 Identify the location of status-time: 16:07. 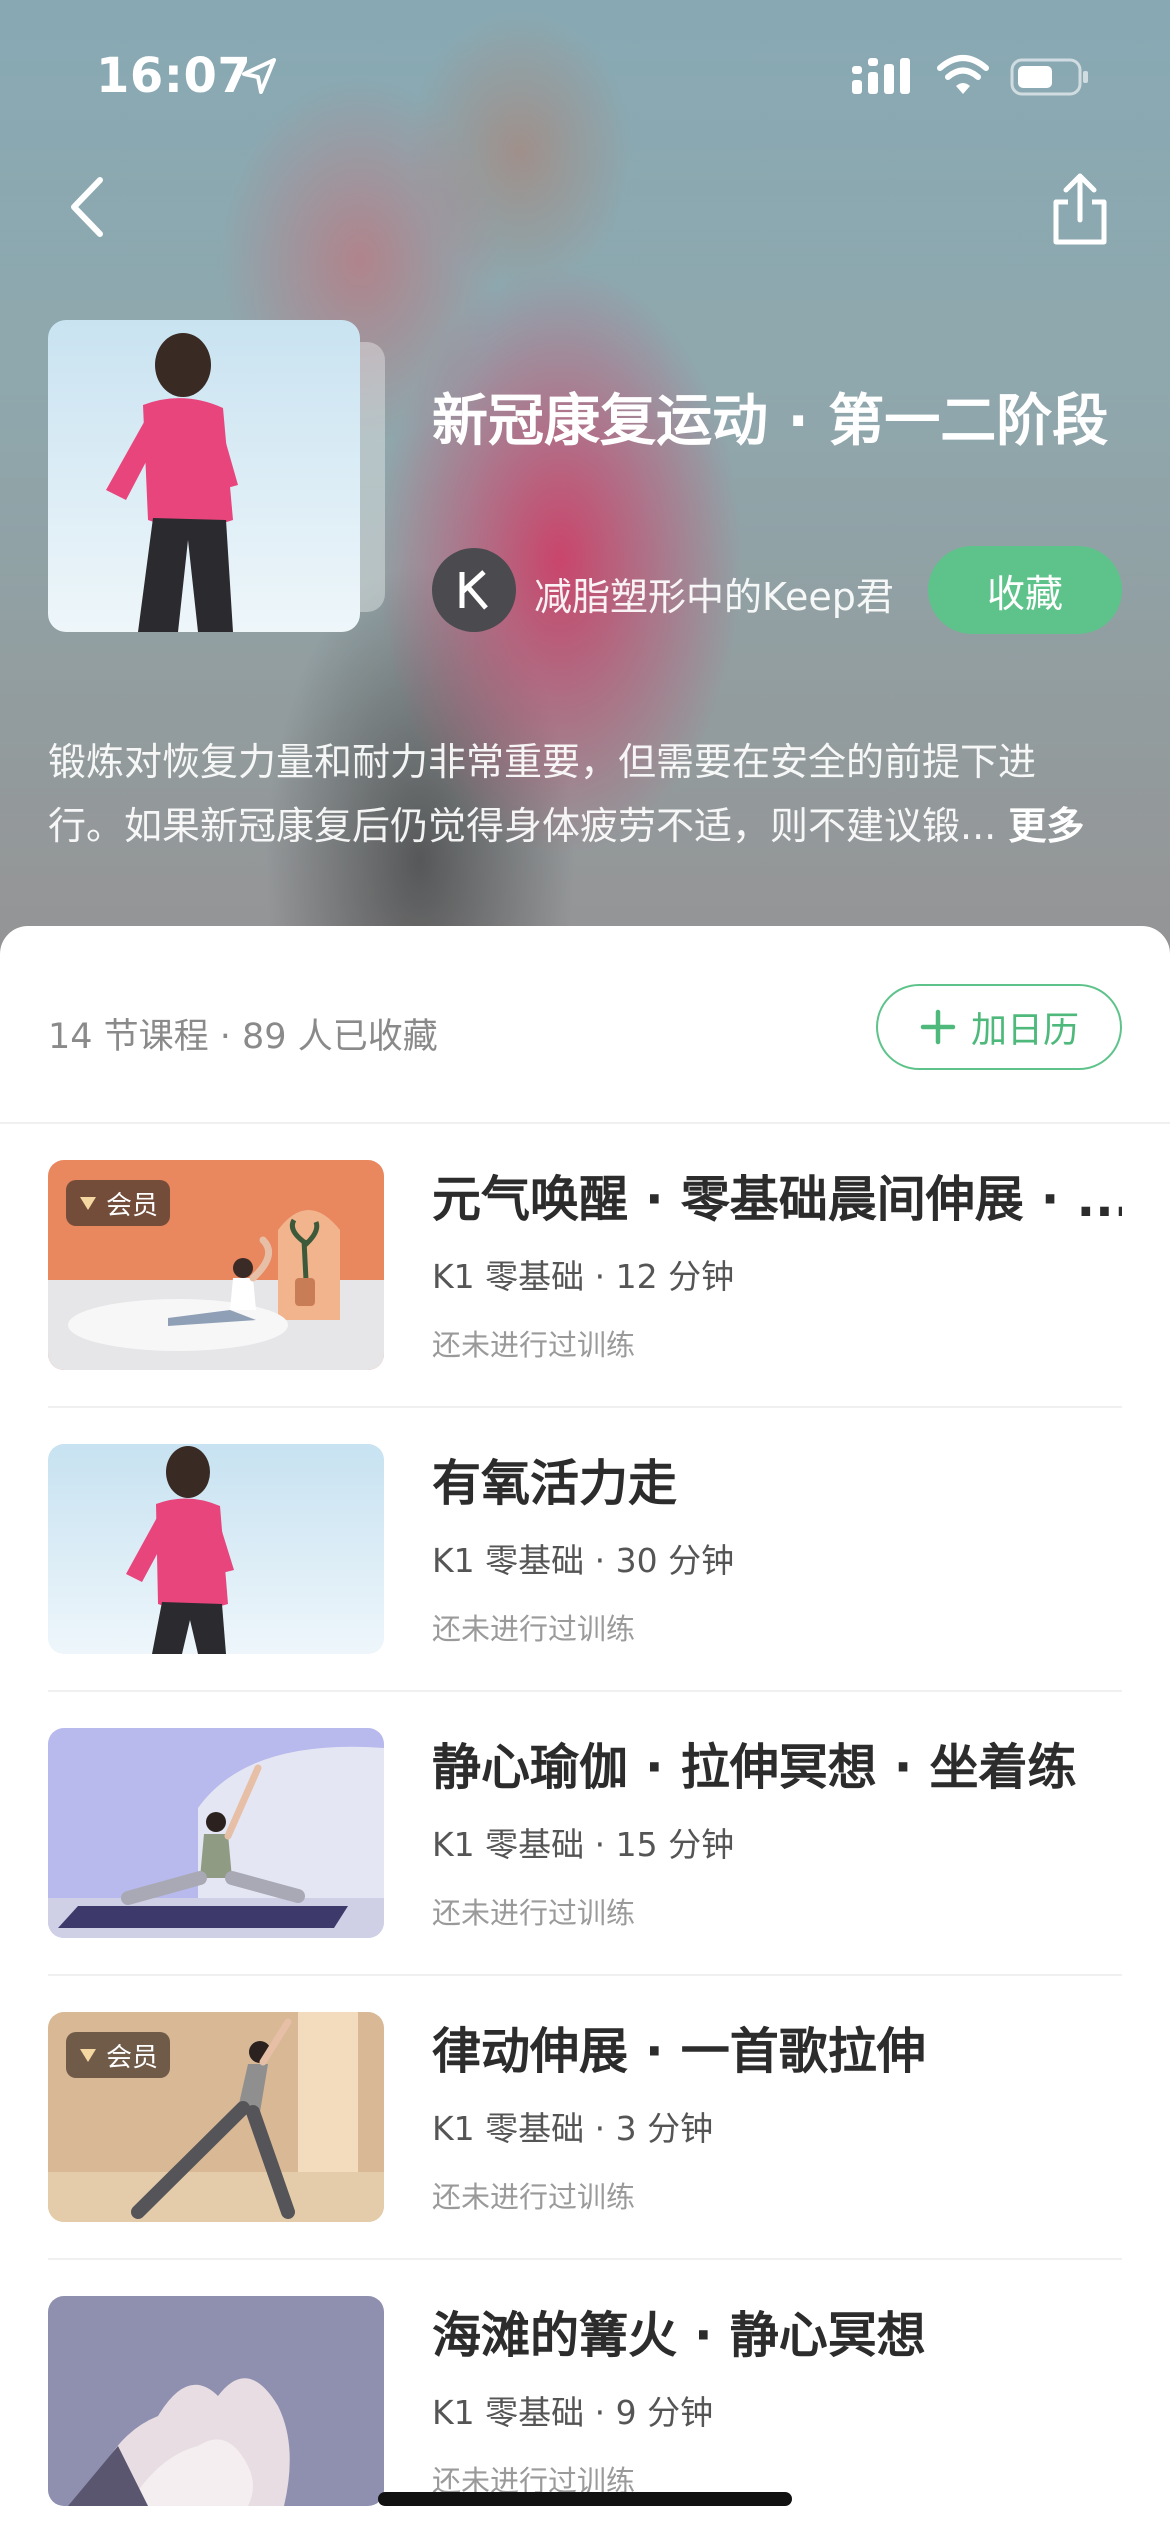
(174, 76).